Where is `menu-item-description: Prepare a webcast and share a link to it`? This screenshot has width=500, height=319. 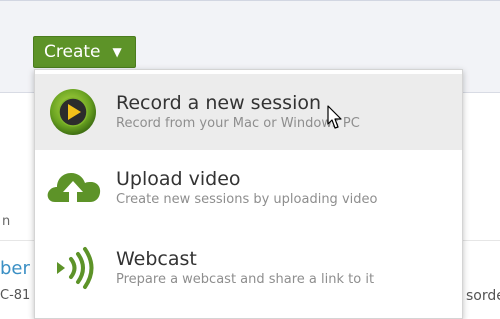
menu-item-description: Prepare a webcast and share a link to it is located at coordinates (245, 279).